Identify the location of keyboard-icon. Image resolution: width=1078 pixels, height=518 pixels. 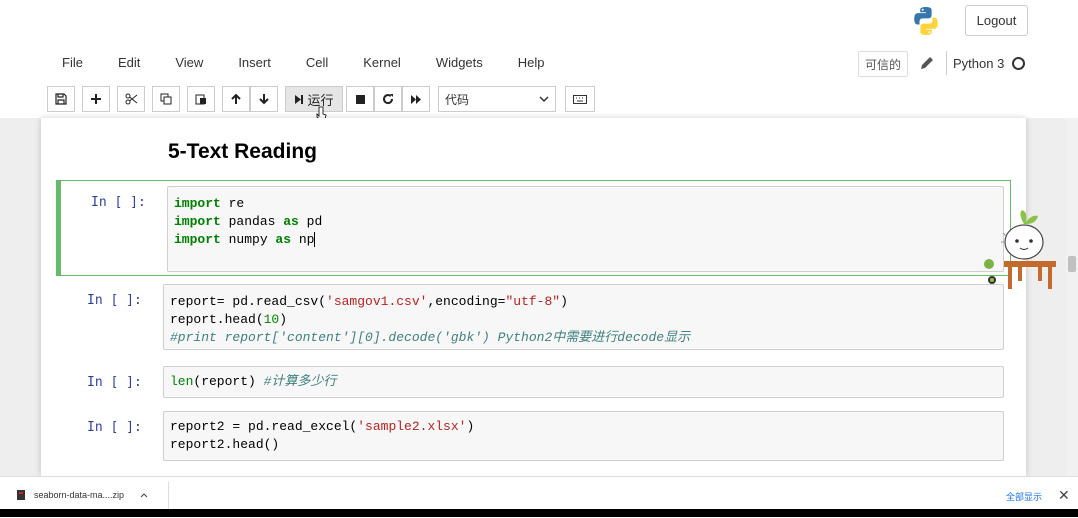
(580, 99).